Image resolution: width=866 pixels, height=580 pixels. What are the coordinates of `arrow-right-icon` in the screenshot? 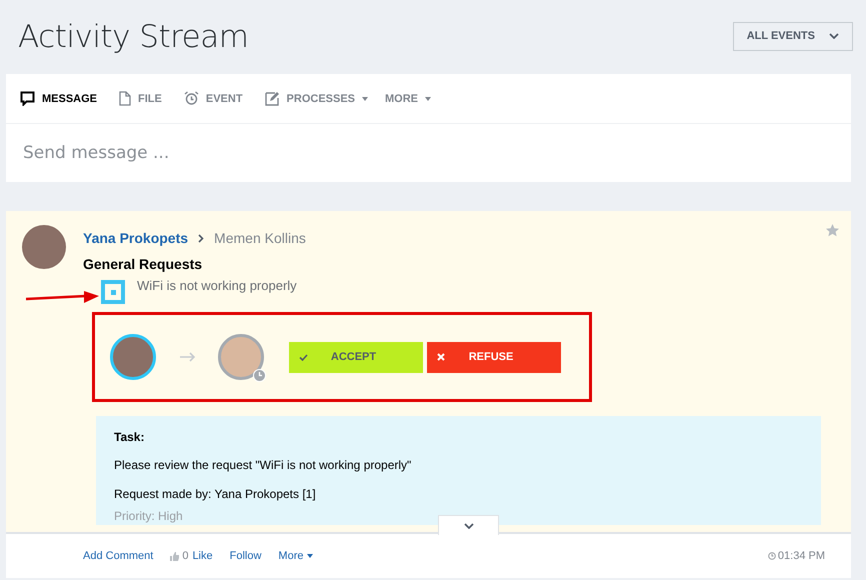 It's located at (188, 357).